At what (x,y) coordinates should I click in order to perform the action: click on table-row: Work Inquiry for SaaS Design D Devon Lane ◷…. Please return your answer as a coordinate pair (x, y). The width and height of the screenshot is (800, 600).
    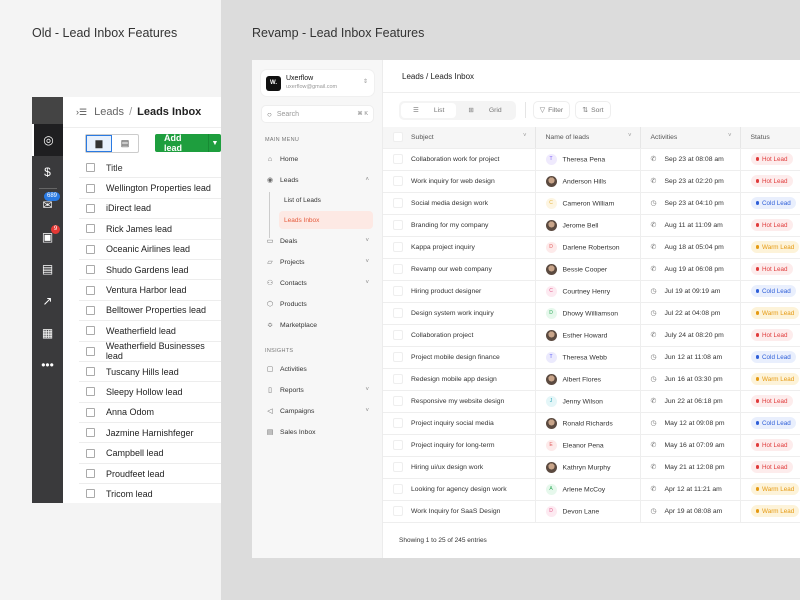
    Looking at the image, I should click on (591, 511).